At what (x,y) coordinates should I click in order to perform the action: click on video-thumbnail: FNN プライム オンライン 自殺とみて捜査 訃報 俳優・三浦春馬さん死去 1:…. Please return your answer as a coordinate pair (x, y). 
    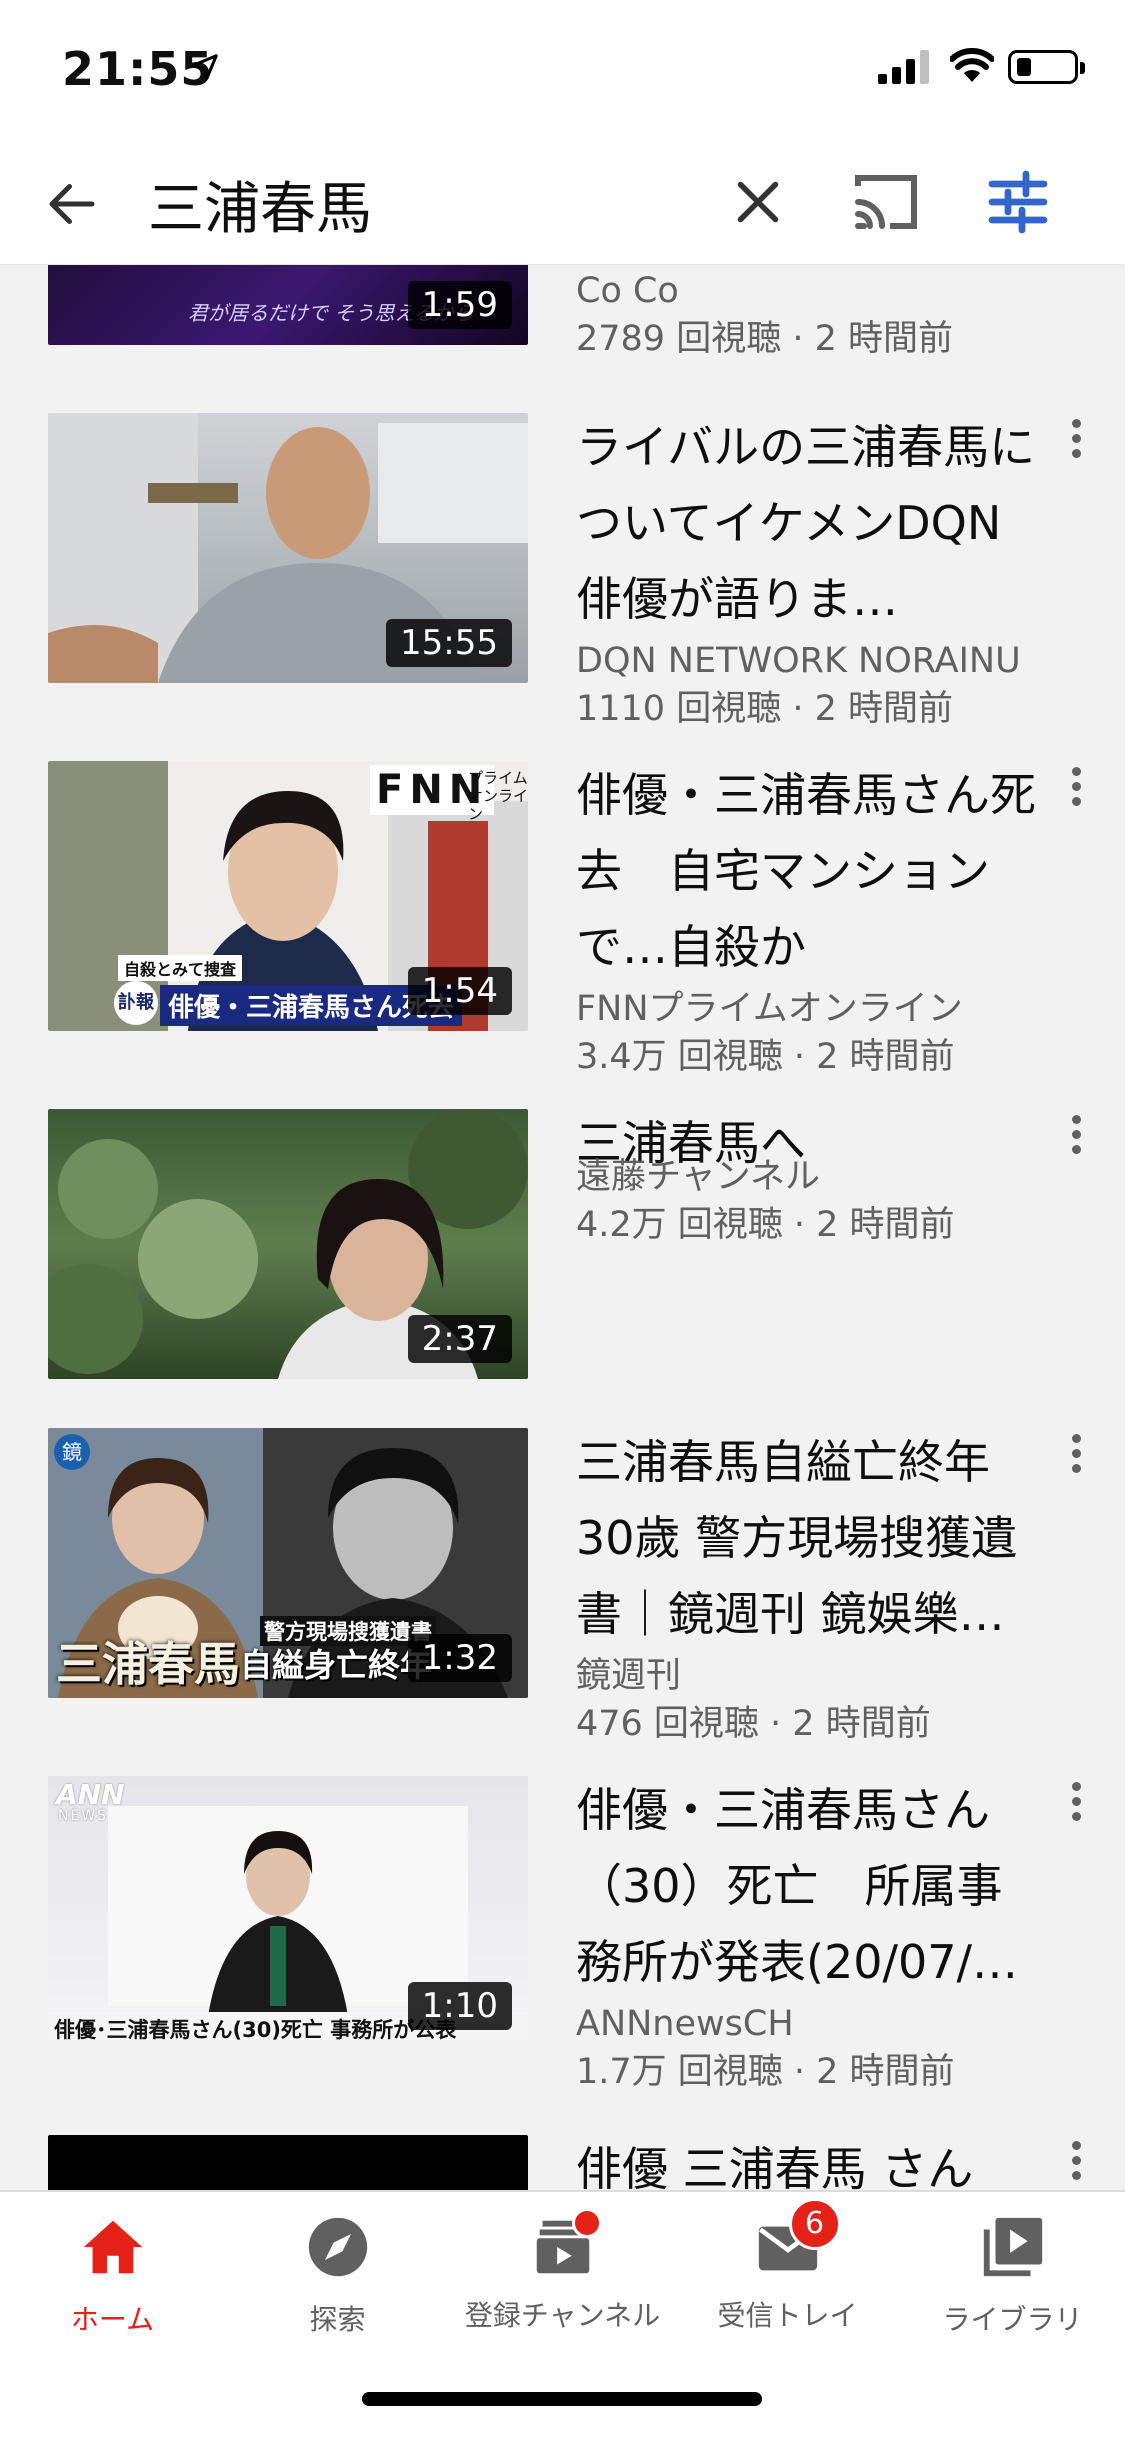
    Looking at the image, I should click on (288, 896).